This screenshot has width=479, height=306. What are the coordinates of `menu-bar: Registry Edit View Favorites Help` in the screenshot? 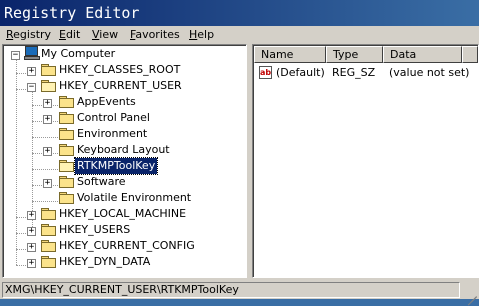 It's located at (239, 34).